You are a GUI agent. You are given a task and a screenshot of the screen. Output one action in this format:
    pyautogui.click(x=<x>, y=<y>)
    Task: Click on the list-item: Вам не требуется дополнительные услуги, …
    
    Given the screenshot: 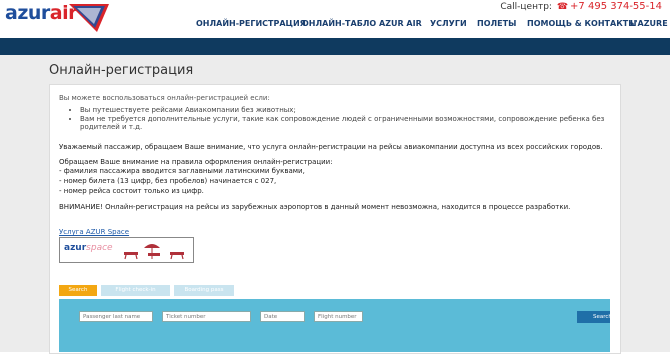 What is the action you would take?
    pyautogui.click(x=350, y=123)
    